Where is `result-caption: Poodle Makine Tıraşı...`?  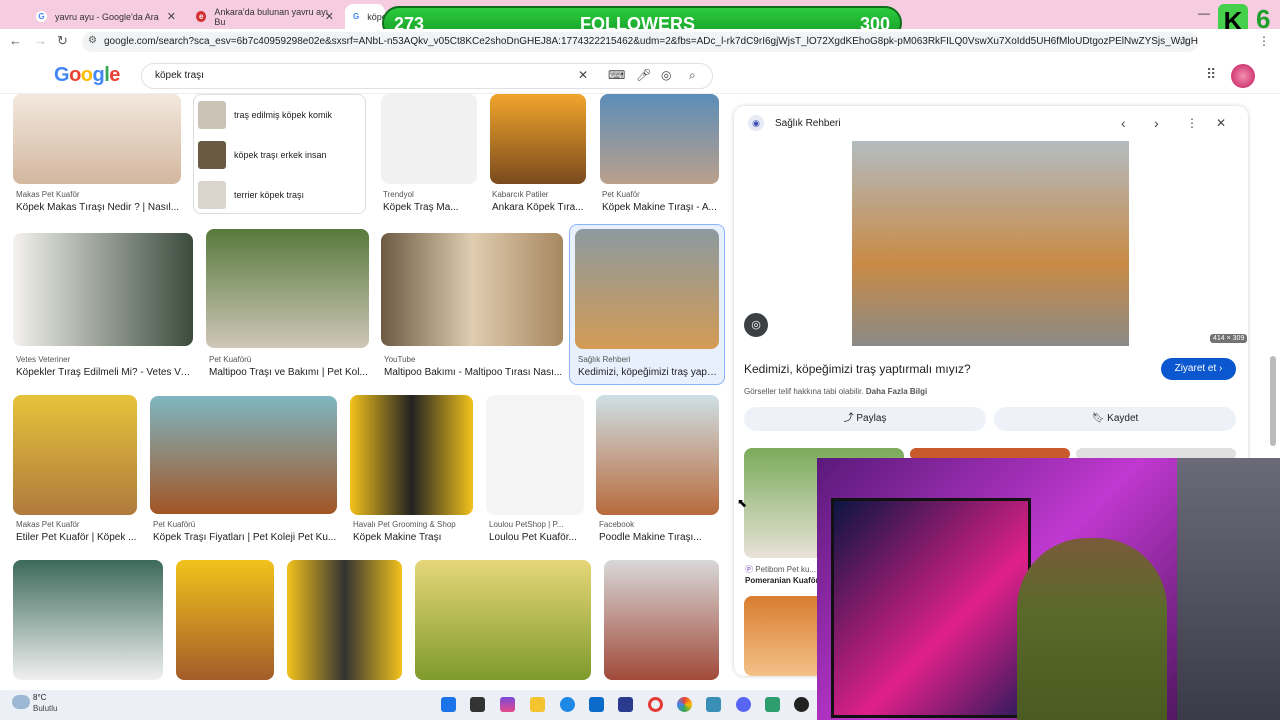 result-caption: Poodle Makine Tıraşı... is located at coordinates (657, 537).